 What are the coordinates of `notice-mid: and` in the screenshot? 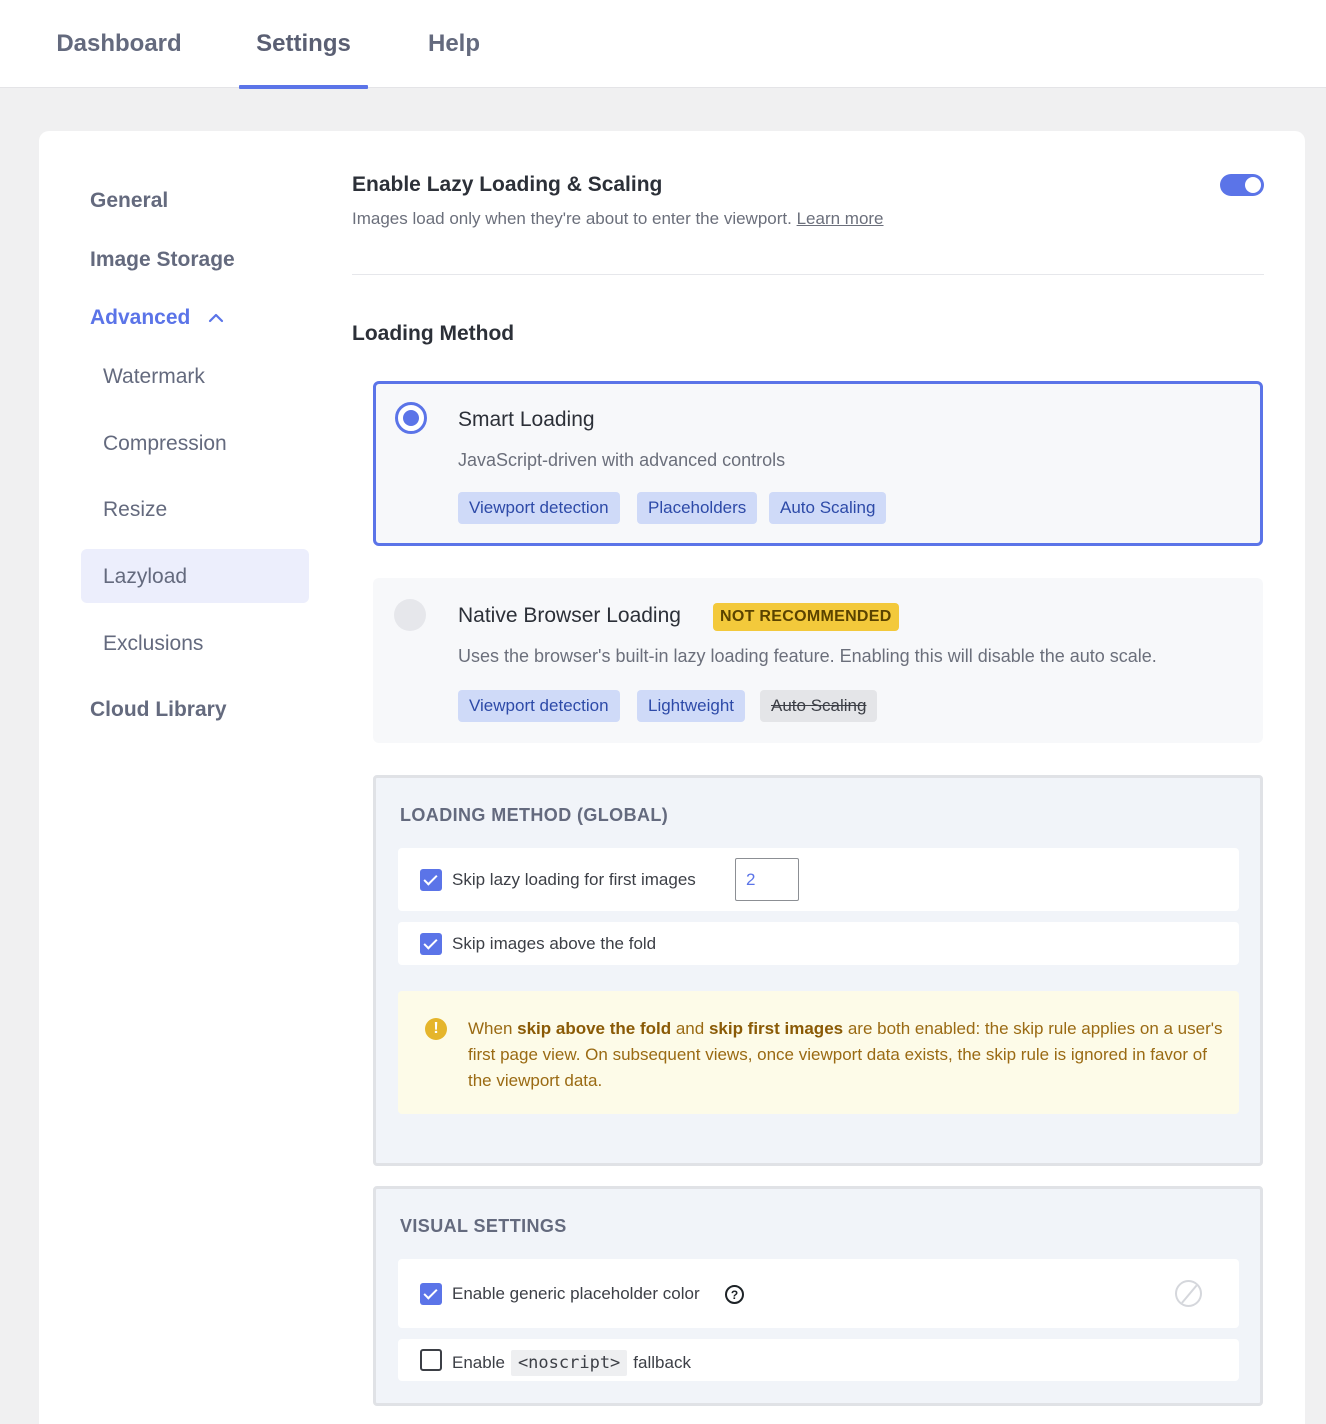 It's located at (690, 1028).